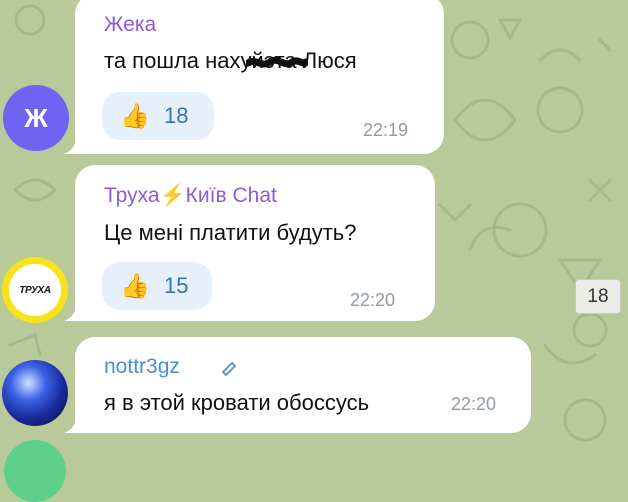 Image resolution: width=628 pixels, height=502 pixels. I want to click on message-text: Це мені платити будуть?, so click(230, 232).